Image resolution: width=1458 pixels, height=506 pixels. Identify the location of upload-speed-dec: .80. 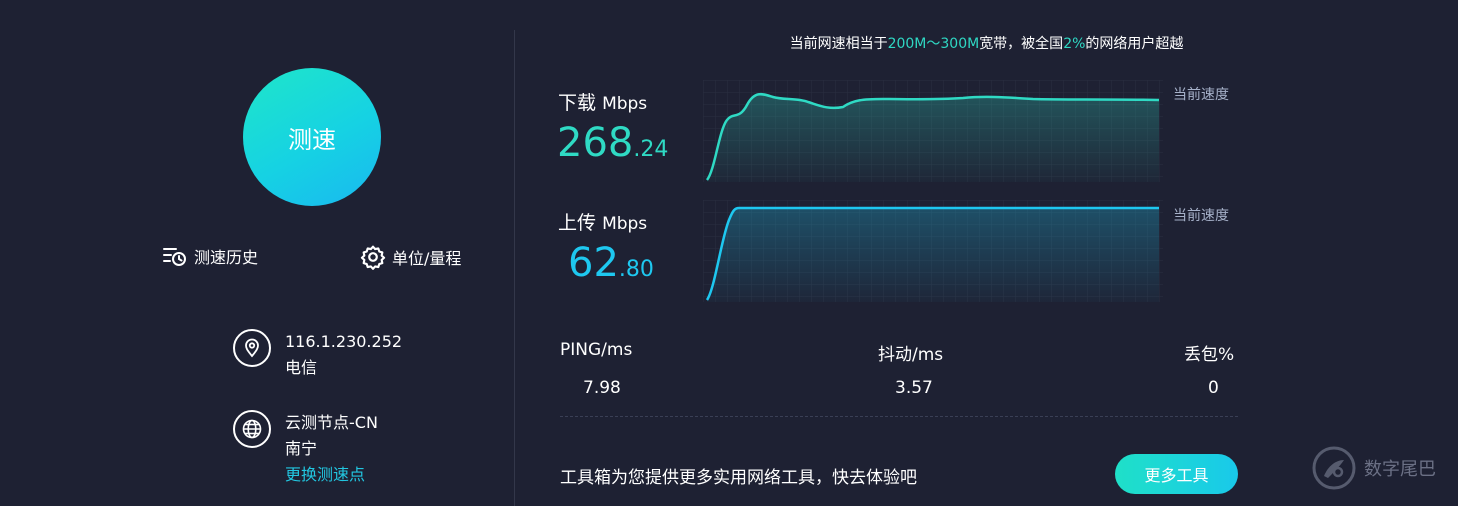
(636, 269).